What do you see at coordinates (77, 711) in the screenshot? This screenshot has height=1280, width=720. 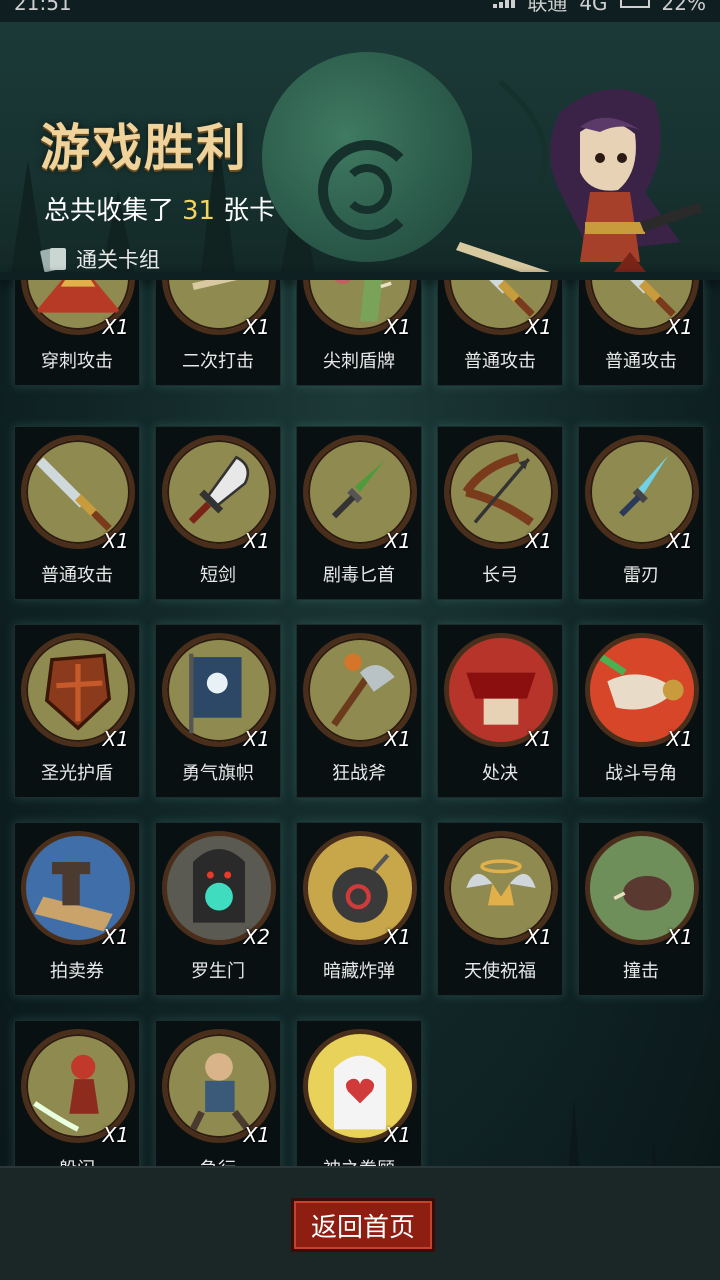 I see `card-item: X1 圣光护盾` at bounding box center [77, 711].